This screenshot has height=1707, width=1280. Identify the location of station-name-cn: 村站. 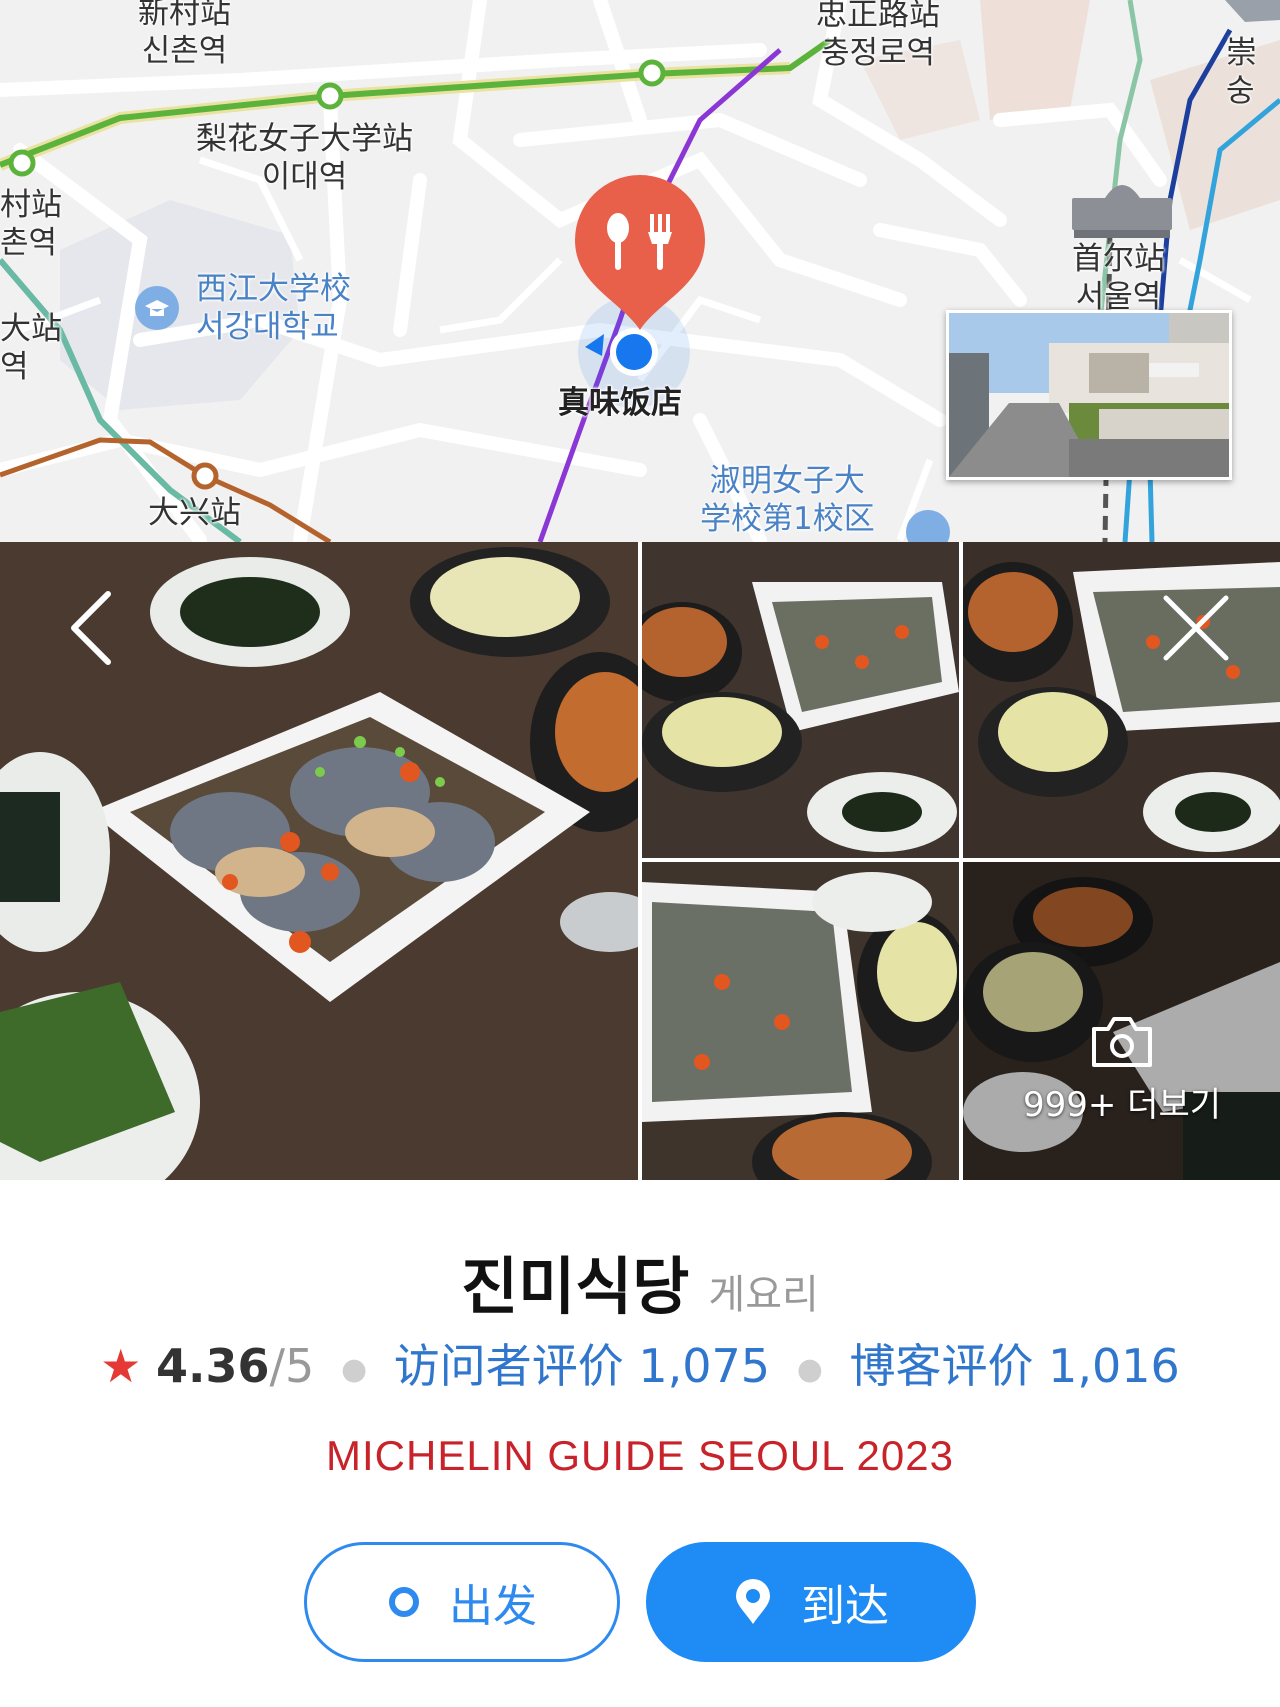
(31, 205).